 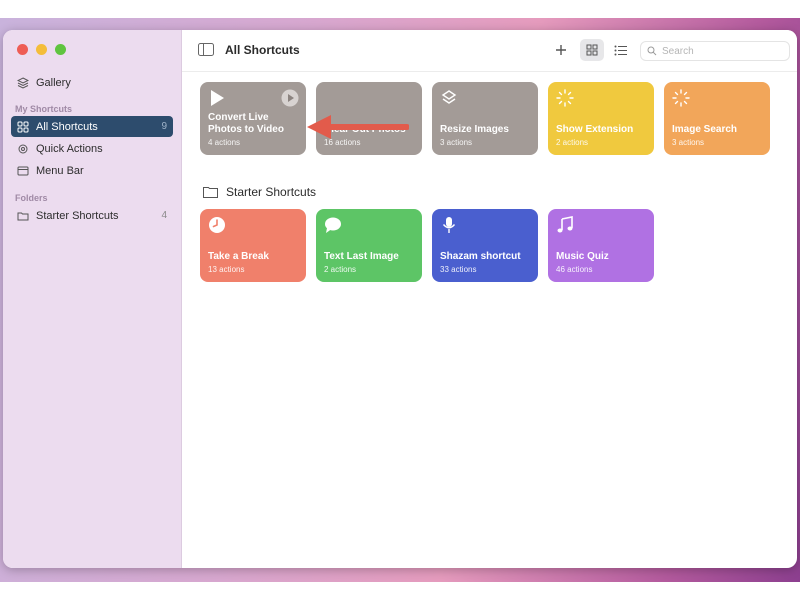 I want to click on window-controls, so click(x=41, y=49).